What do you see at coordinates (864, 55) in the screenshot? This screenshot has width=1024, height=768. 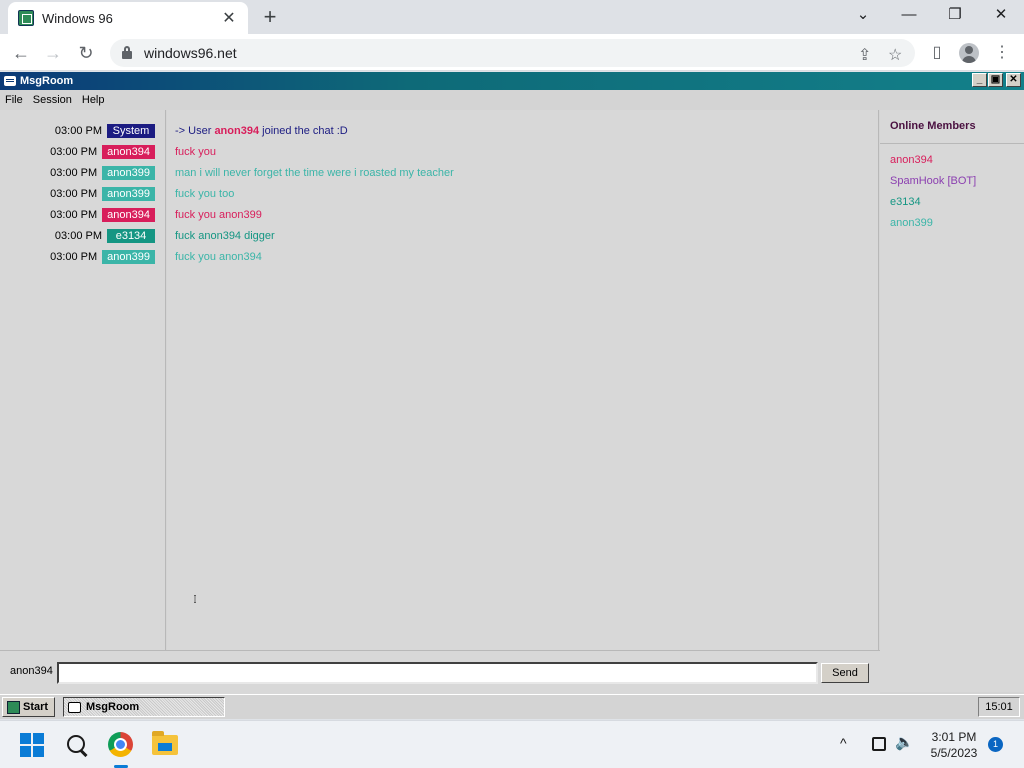 I see `share-icon: ⇪` at bounding box center [864, 55].